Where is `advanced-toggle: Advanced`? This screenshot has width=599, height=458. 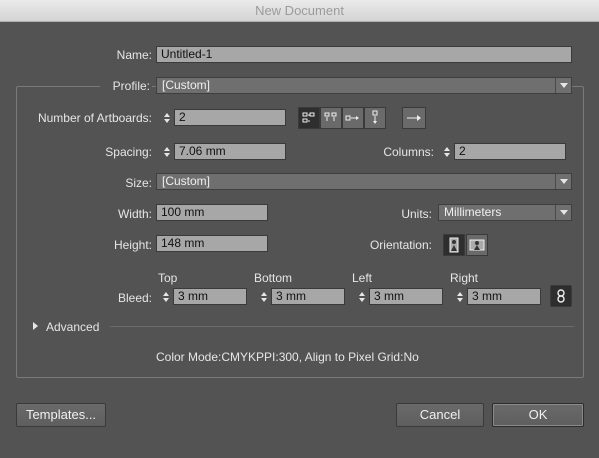
advanced-toggle: Advanced is located at coordinates (72, 327).